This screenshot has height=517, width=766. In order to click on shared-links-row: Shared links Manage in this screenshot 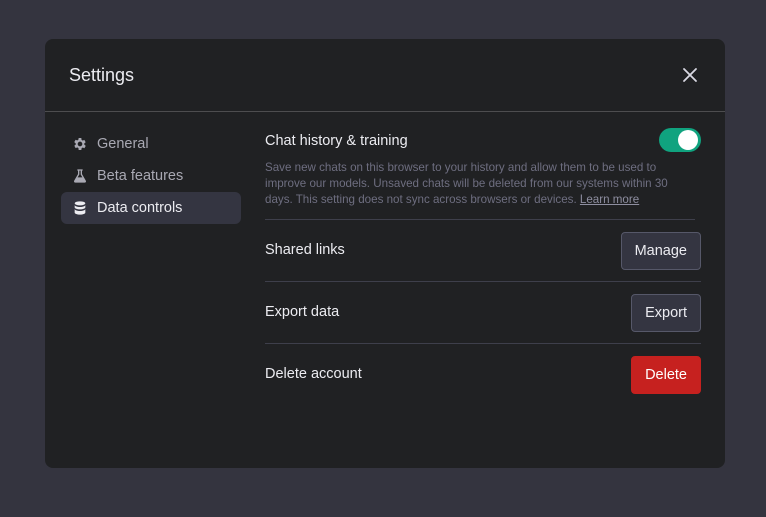, I will do `click(483, 251)`.